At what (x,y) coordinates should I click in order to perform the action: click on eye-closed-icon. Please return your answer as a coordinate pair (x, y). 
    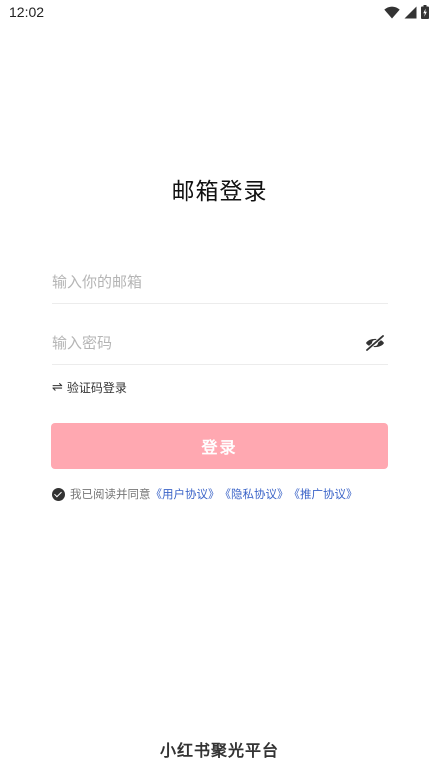
    Looking at the image, I should click on (375, 343).